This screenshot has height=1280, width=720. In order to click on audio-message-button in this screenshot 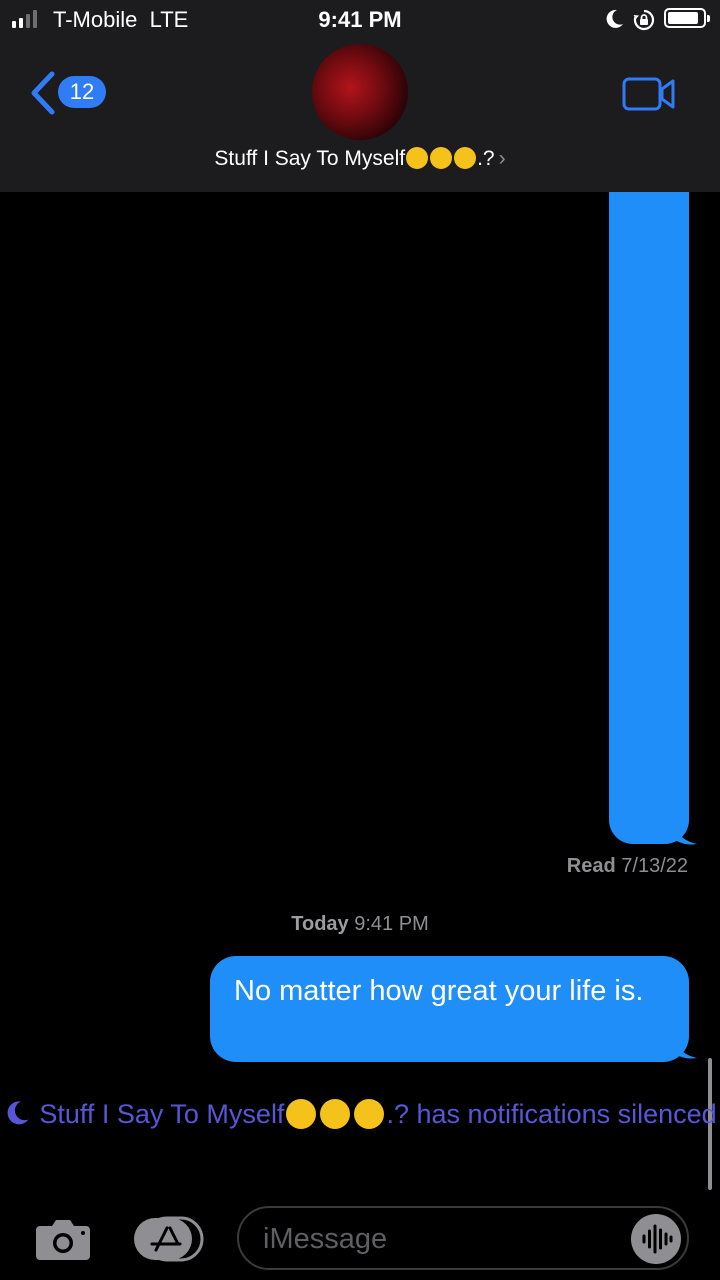, I will do `click(656, 1239)`.